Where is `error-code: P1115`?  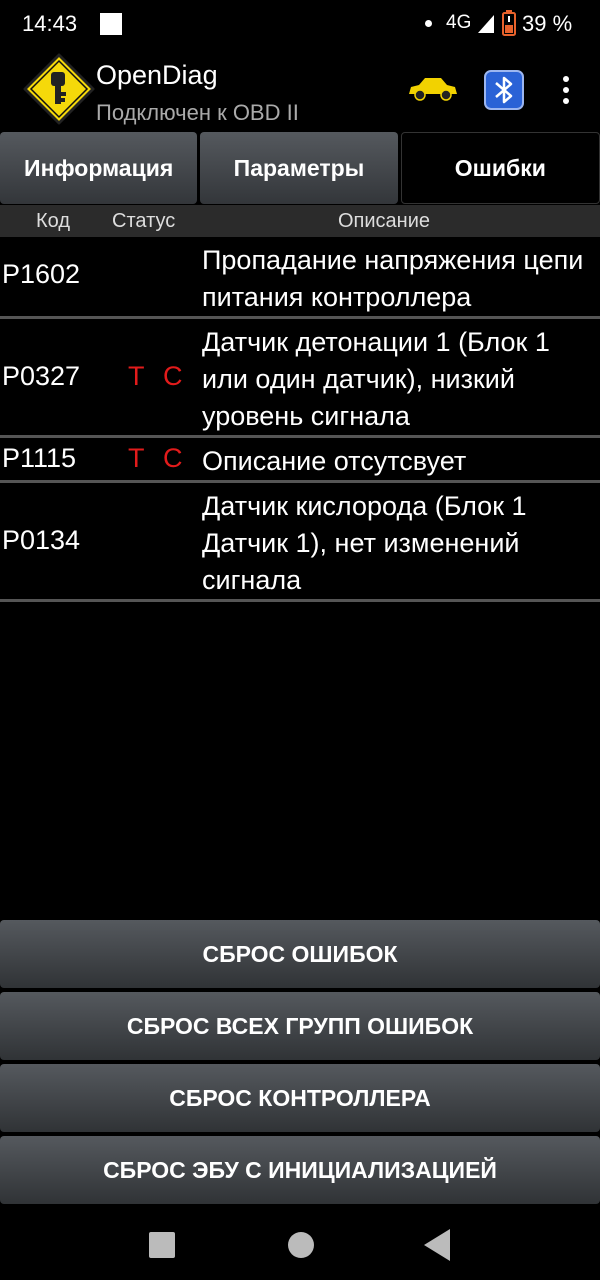 error-code: P1115 is located at coordinates (39, 458).